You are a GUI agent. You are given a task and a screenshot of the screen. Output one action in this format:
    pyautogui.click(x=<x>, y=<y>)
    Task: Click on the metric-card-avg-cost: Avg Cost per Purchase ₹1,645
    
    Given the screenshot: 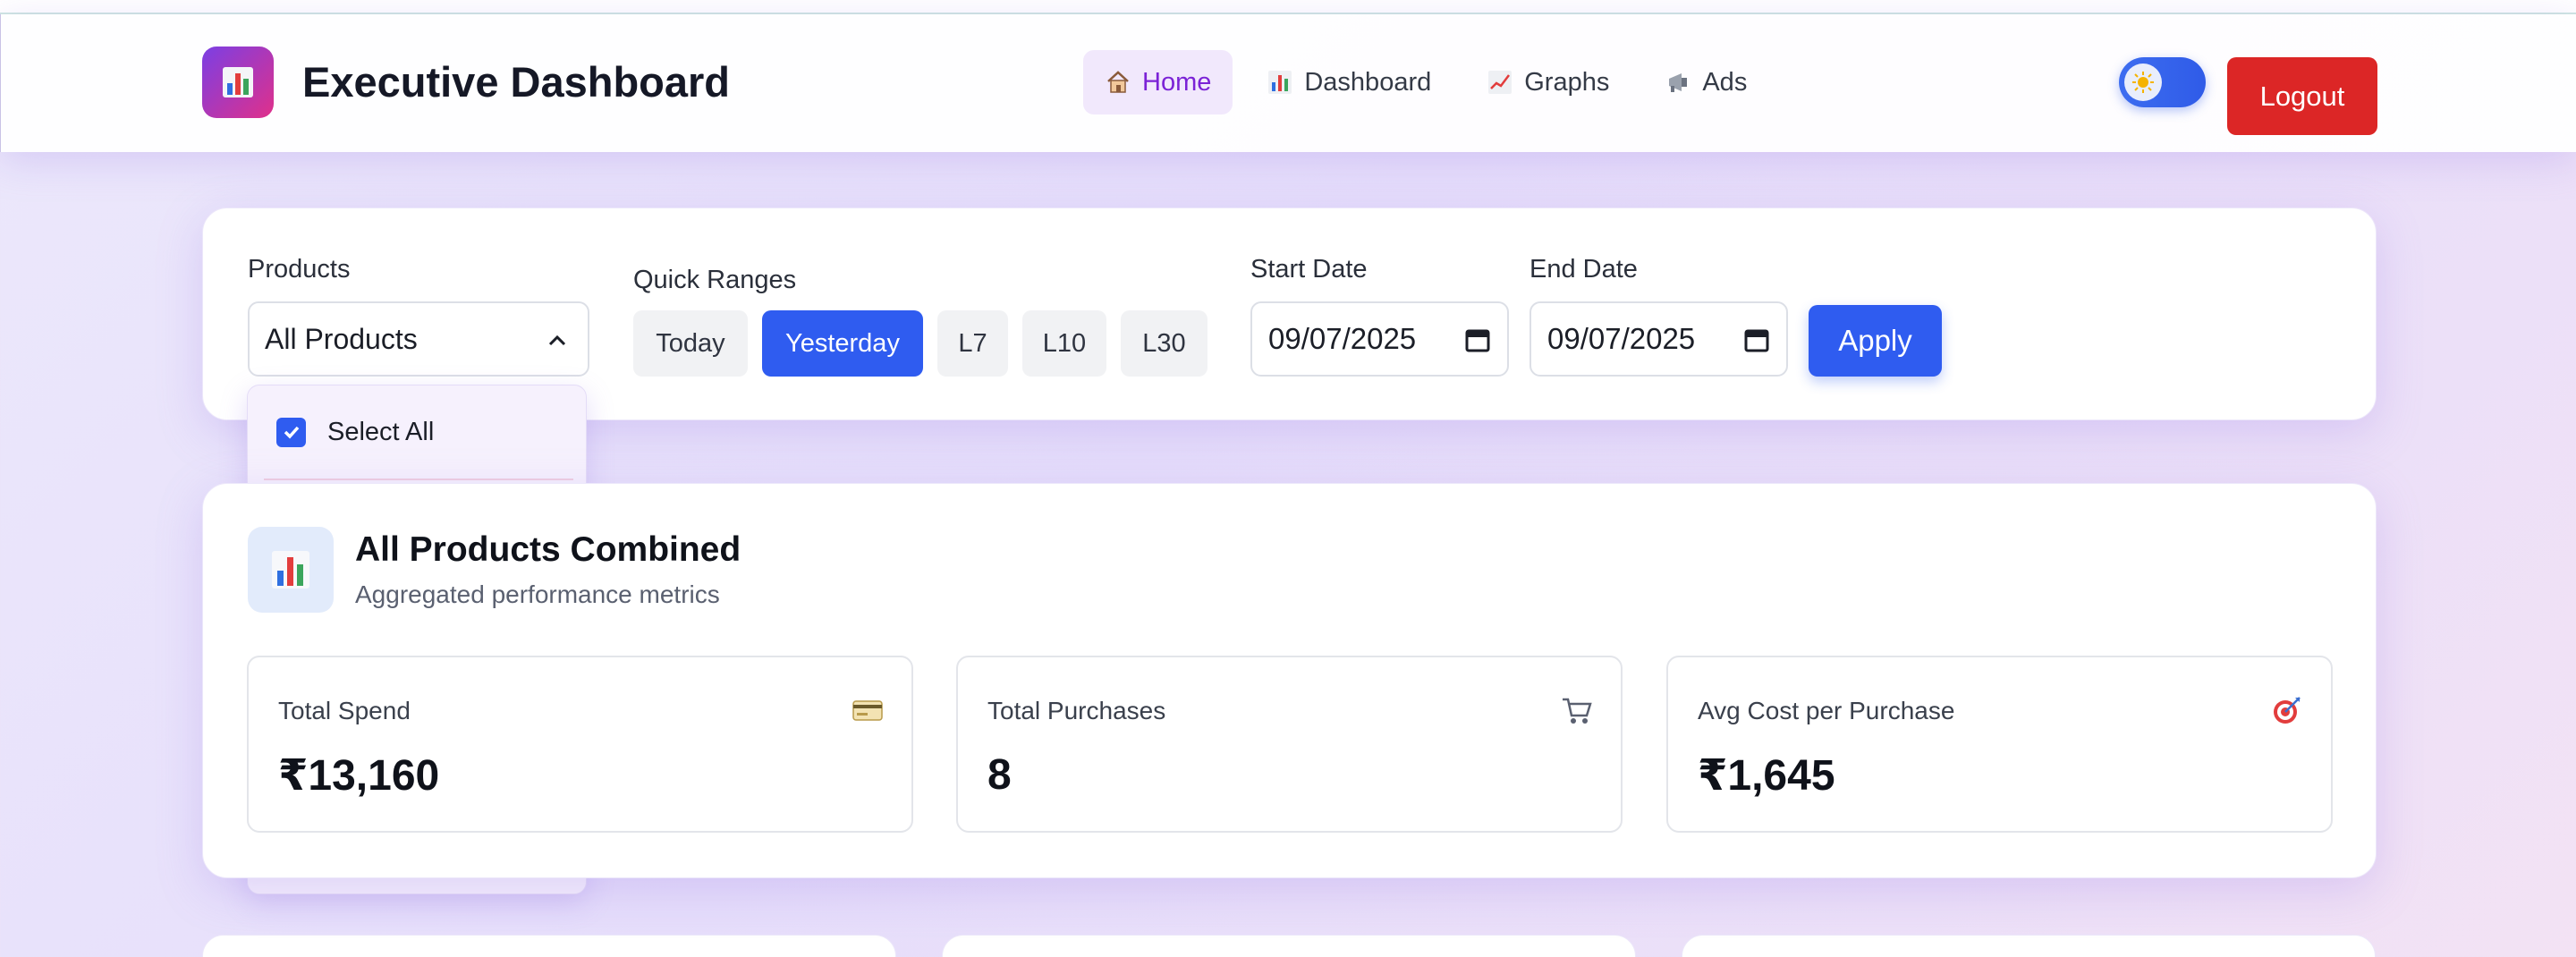 What is the action you would take?
    pyautogui.click(x=1999, y=744)
    